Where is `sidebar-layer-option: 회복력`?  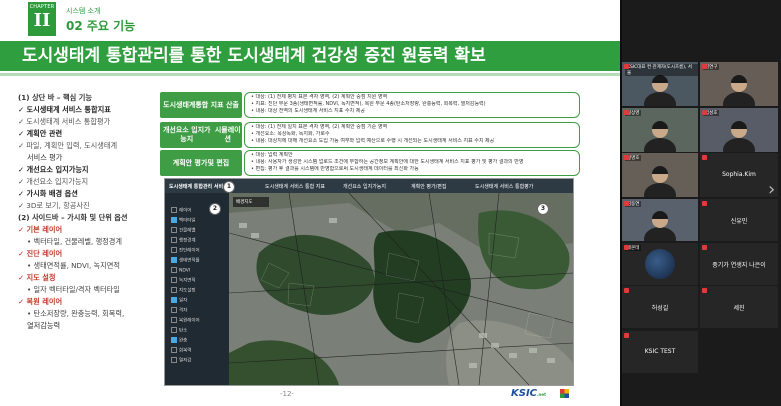
sidebar-layer-option: 회복력 is located at coordinates (181, 350).